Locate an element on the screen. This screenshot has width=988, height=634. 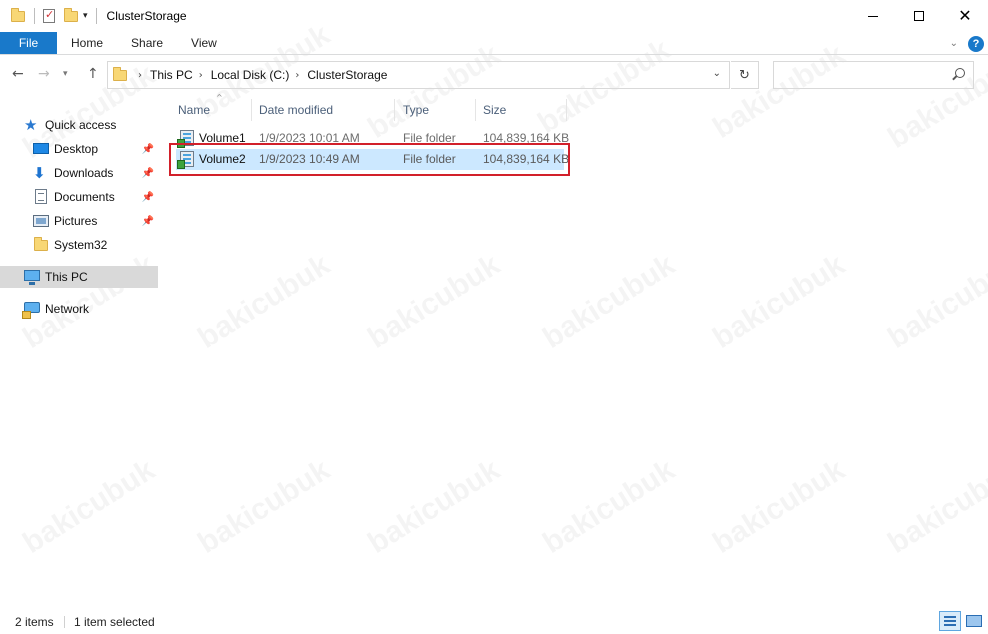
large-icons-view-icon is located at coordinates (974, 621).